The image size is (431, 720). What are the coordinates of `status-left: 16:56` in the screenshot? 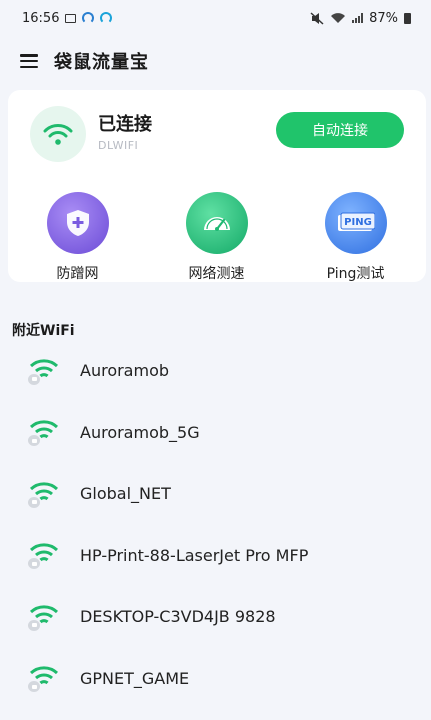 It's located at (67, 18).